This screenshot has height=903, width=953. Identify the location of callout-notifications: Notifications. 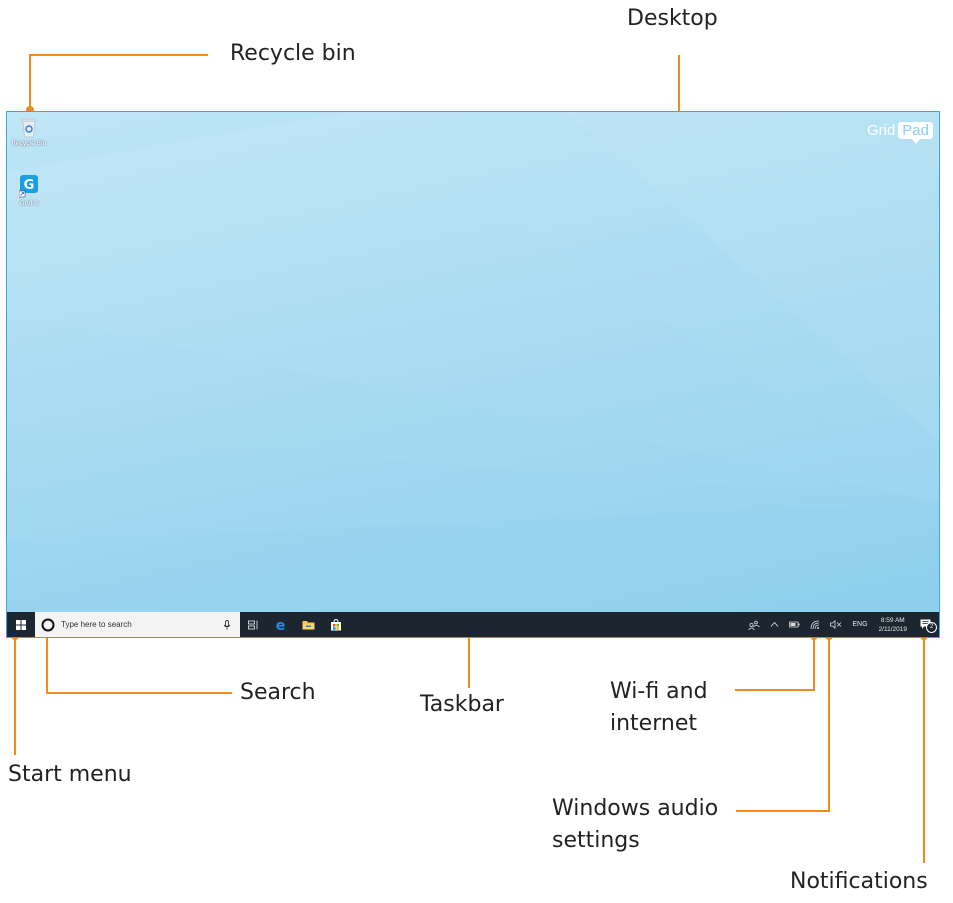
(859, 881).